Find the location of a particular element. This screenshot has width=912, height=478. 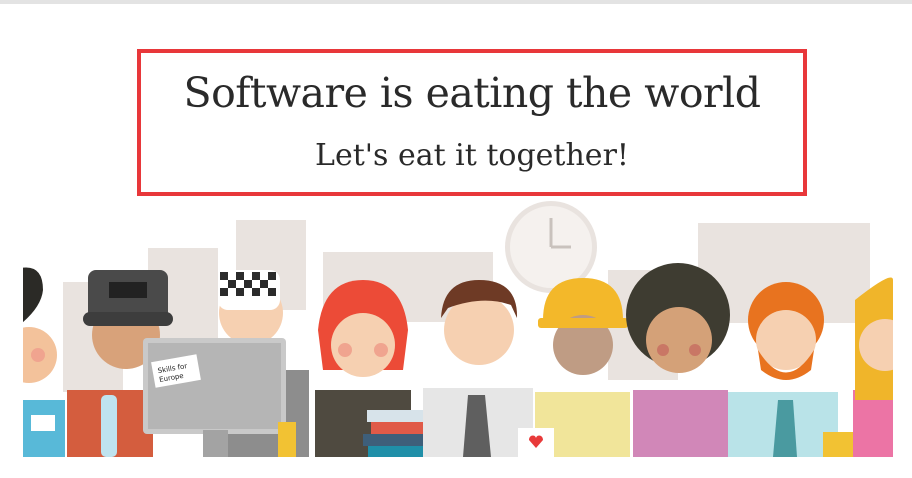

hero-subtitle: Let's eat it together! is located at coordinates (472, 155).